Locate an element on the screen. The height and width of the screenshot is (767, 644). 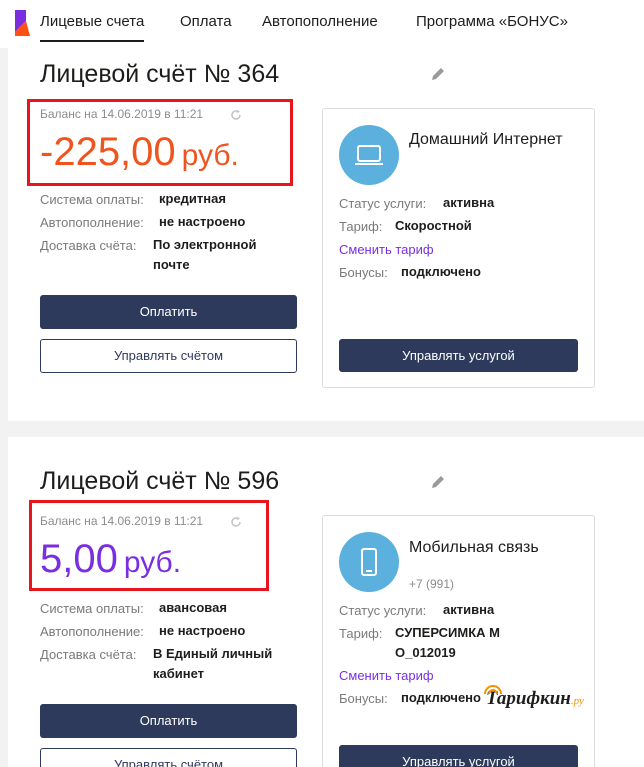
tariff-value: Скоростной is located at coordinates (433, 225).